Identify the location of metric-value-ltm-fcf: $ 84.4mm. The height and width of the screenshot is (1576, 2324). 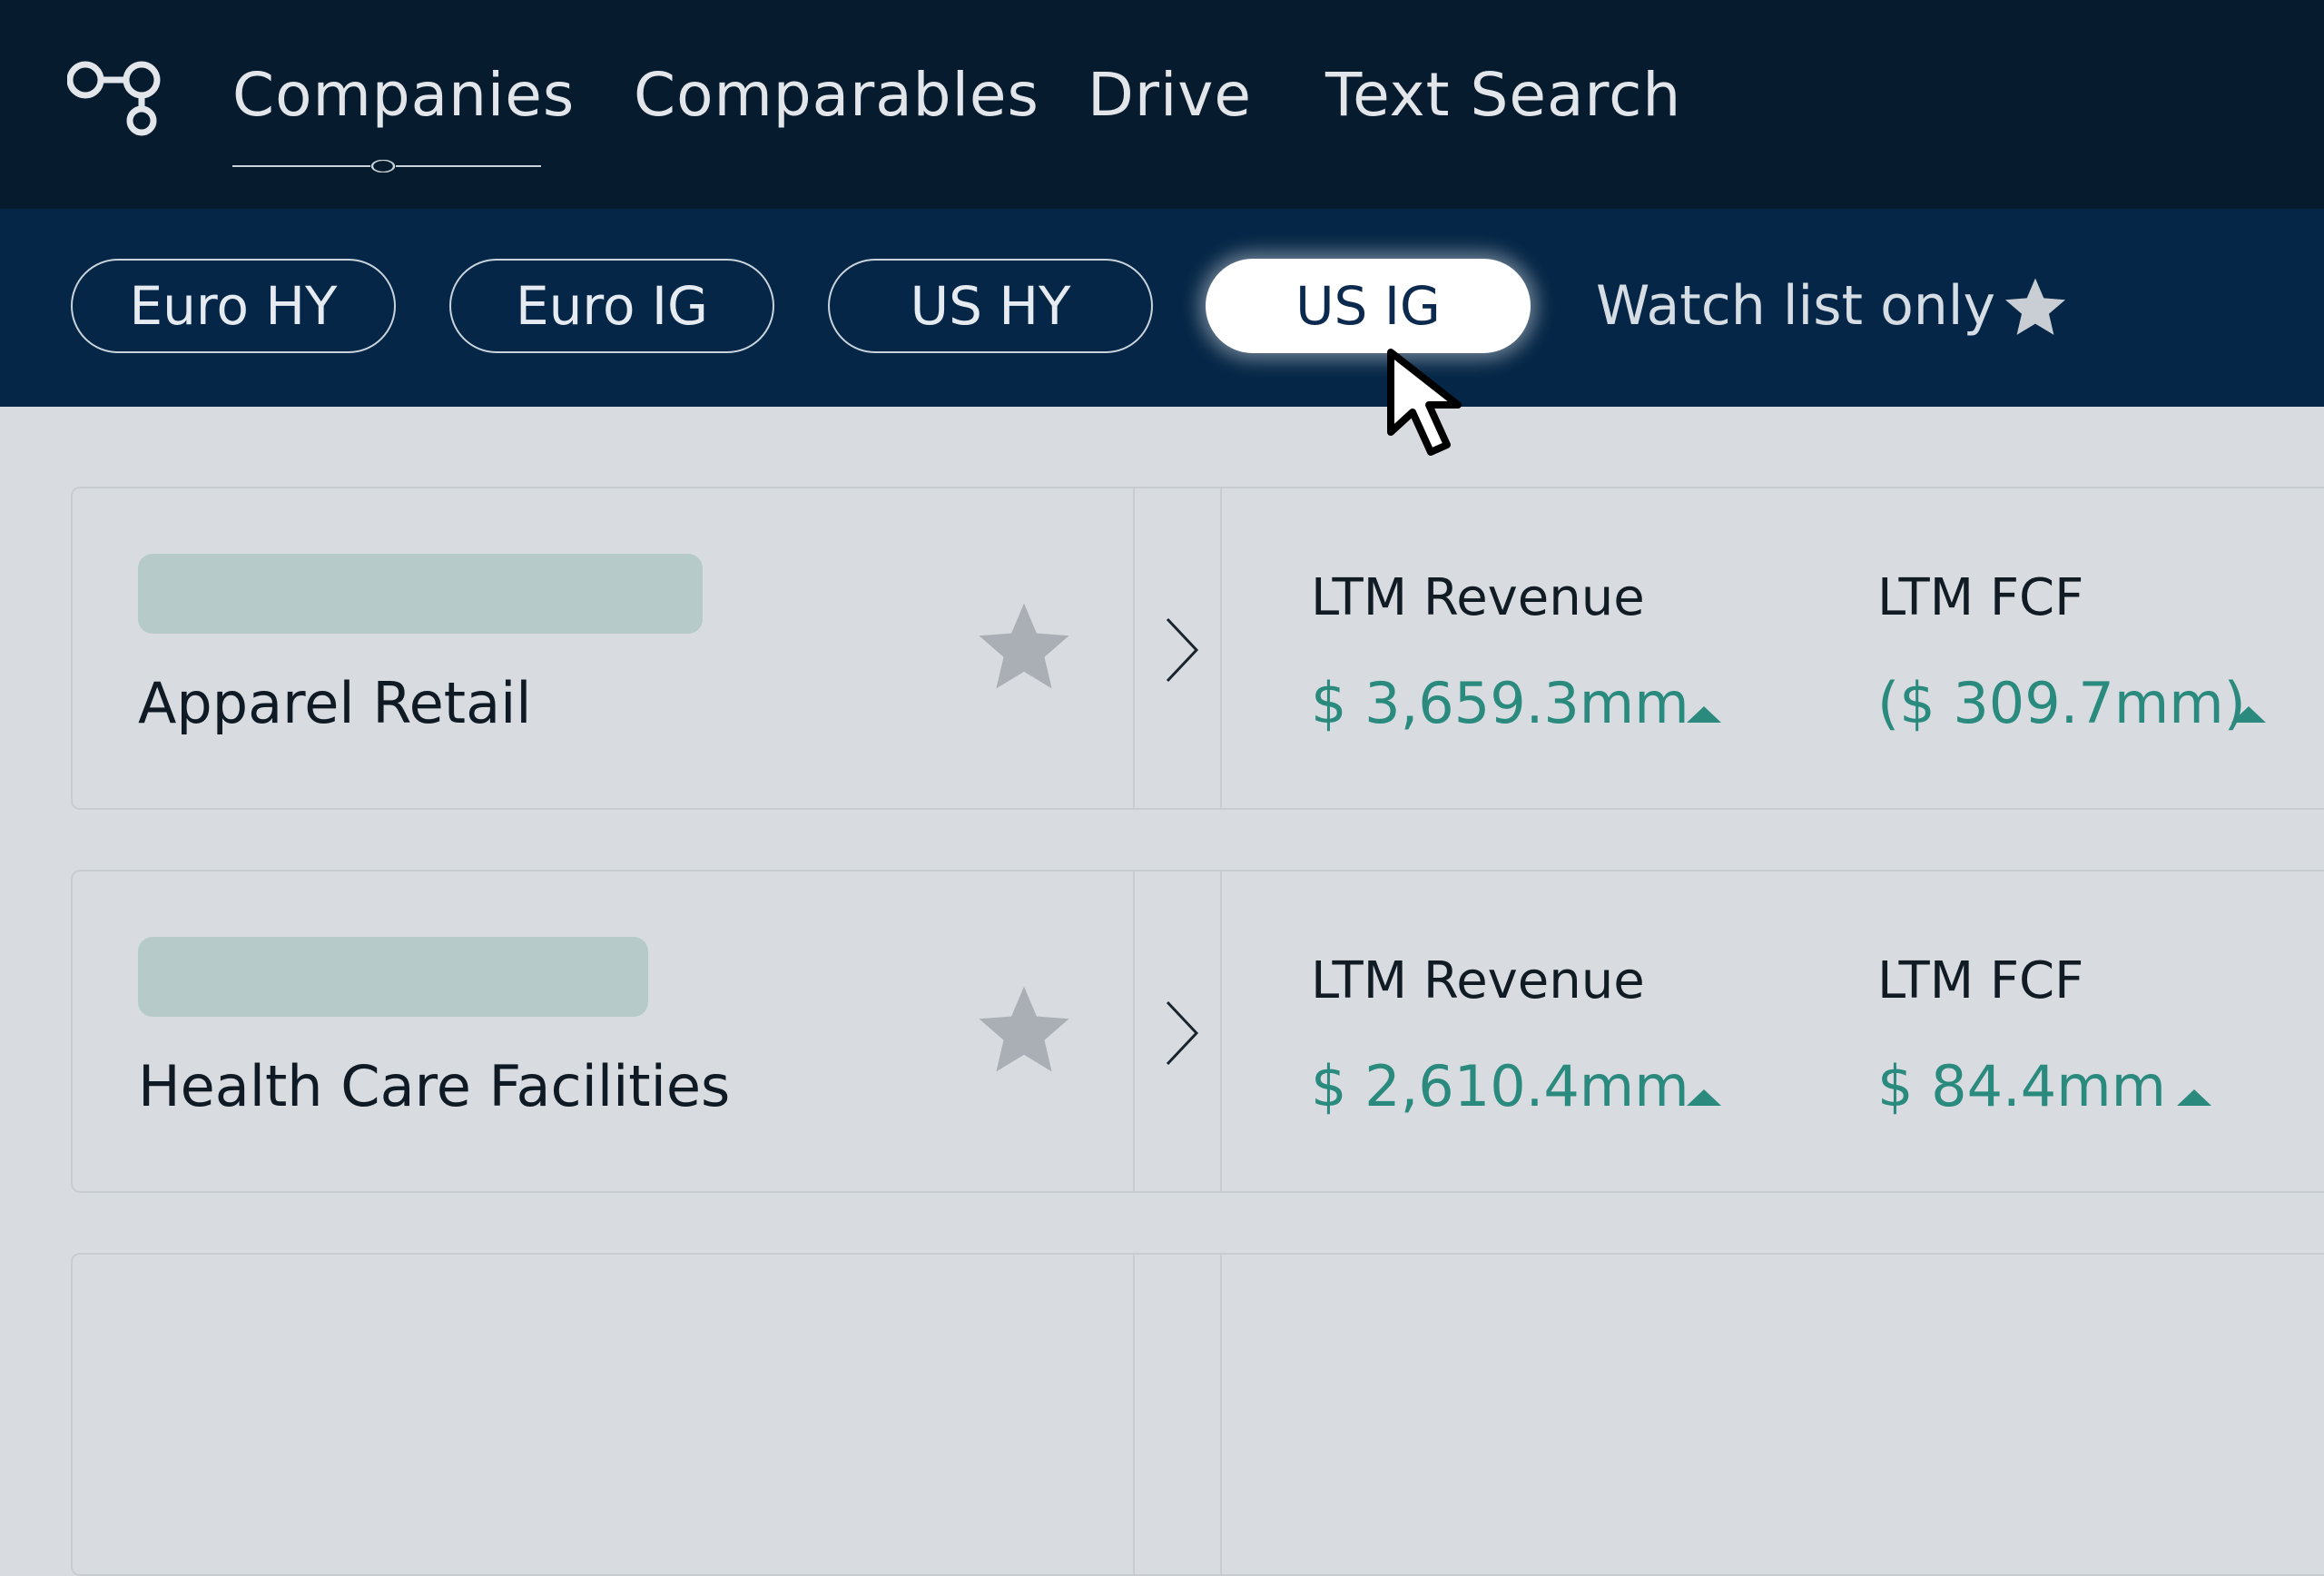
(2021, 1086).